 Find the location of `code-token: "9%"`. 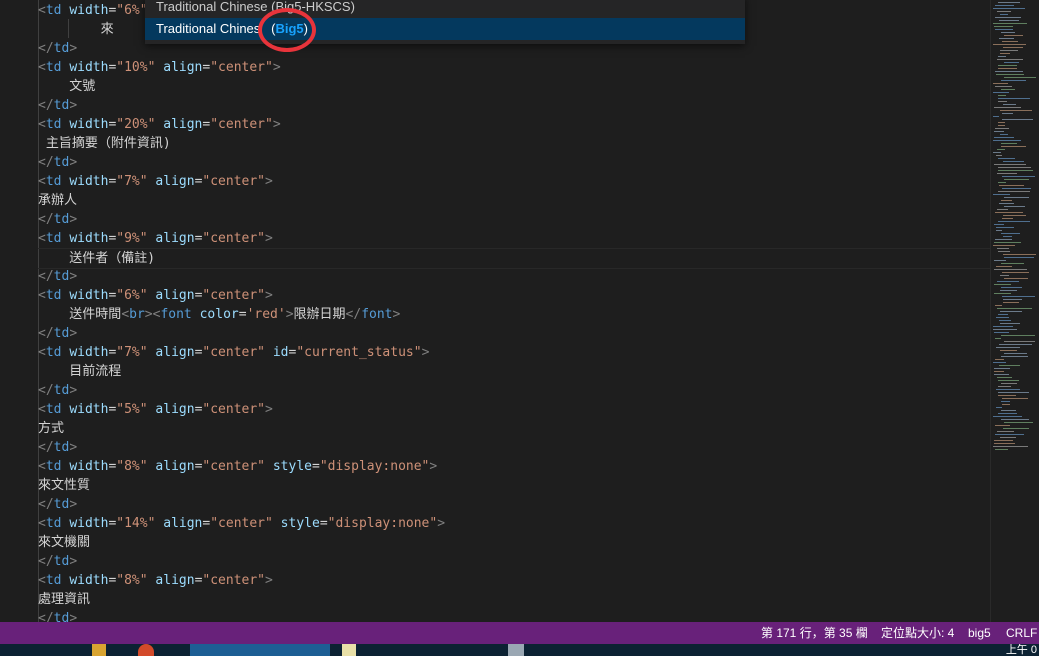

code-token: "9%" is located at coordinates (132, 238).